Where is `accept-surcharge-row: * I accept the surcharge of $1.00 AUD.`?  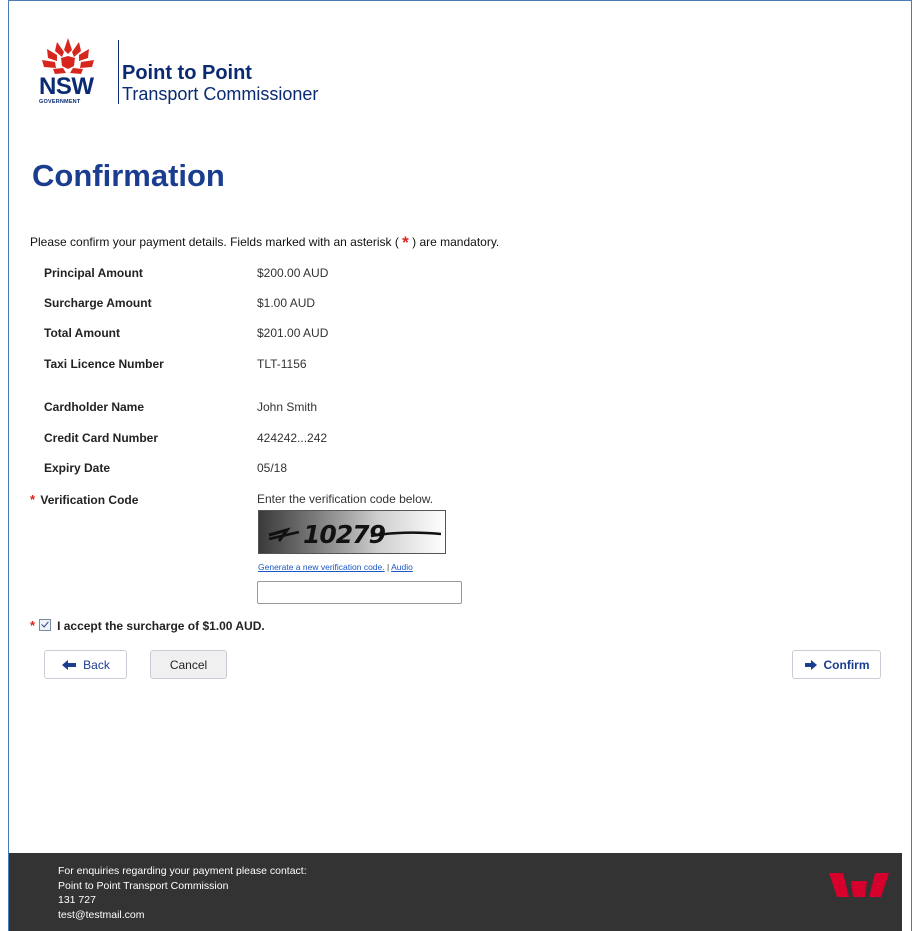
accept-surcharge-row: * I accept the surcharge of $1.00 AUD. is located at coordinates (147, 625).